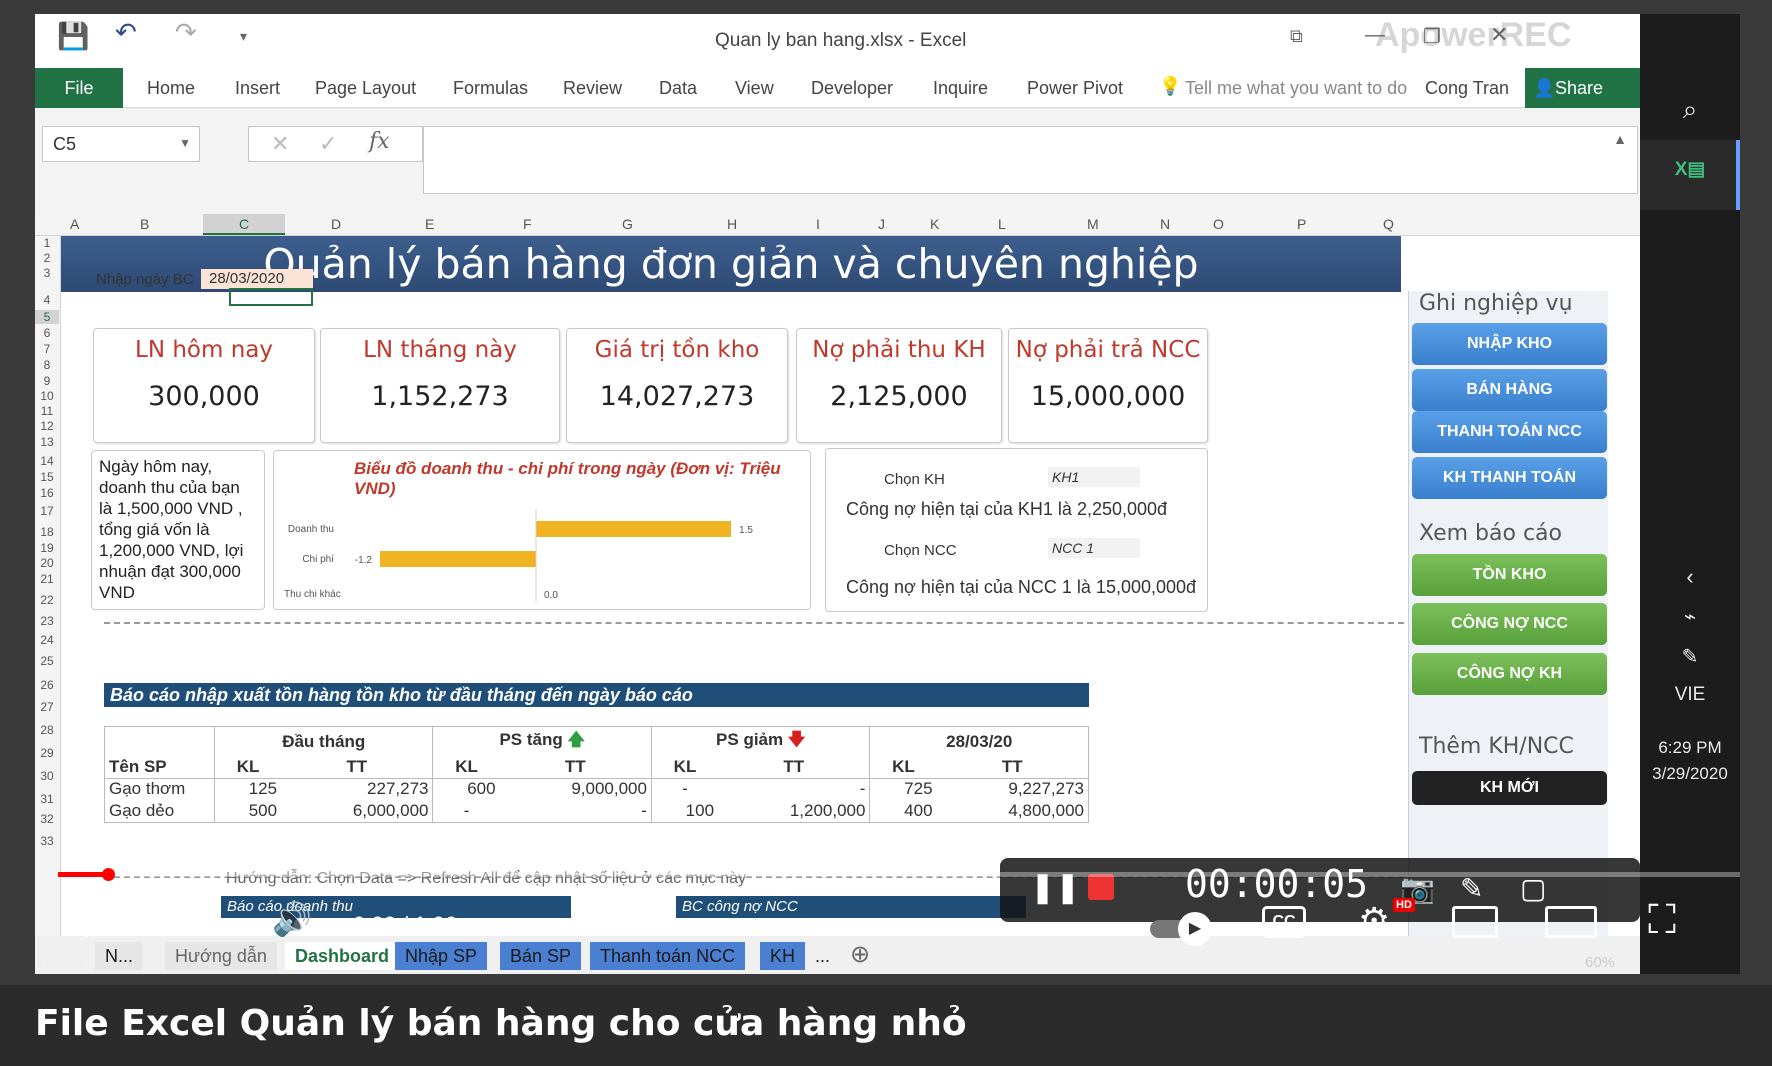 Image resolution: width=1772 pixels, height=1066 pixels. I want to click on tab-review: Review, so click(592, 88).